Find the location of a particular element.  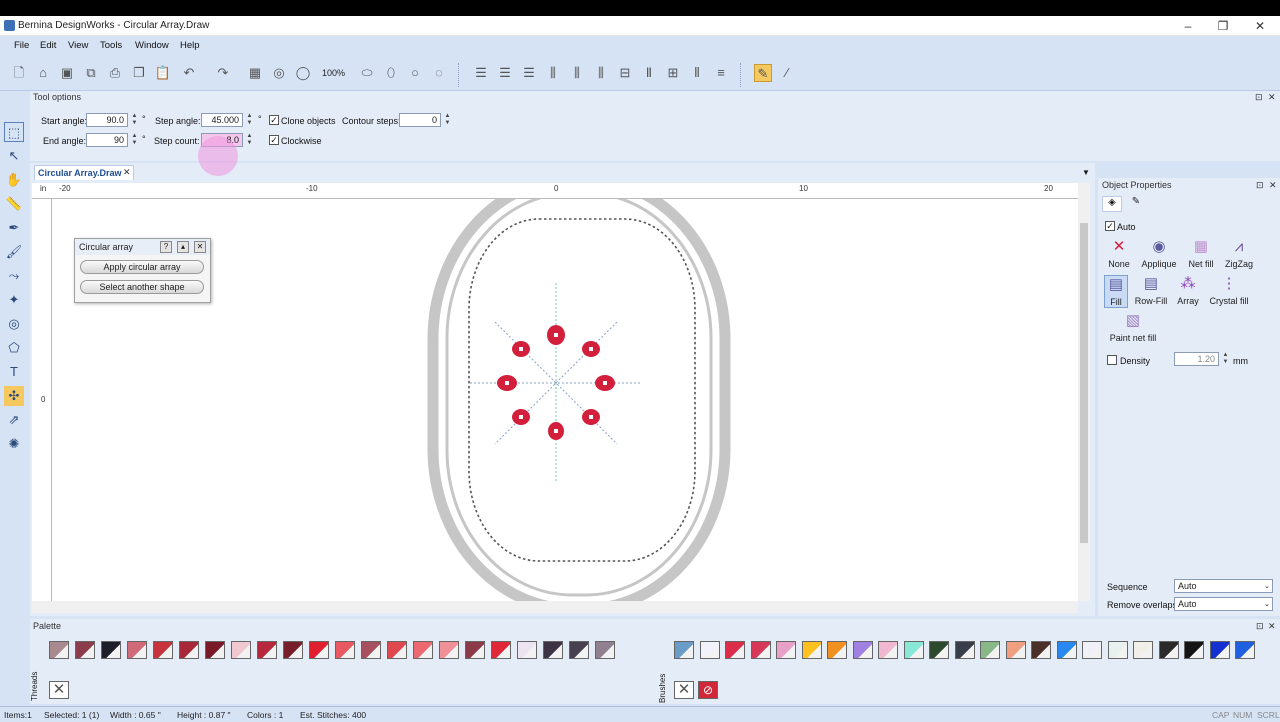

brush-tool-icon: ✎ is located at coordinates (763, 73).